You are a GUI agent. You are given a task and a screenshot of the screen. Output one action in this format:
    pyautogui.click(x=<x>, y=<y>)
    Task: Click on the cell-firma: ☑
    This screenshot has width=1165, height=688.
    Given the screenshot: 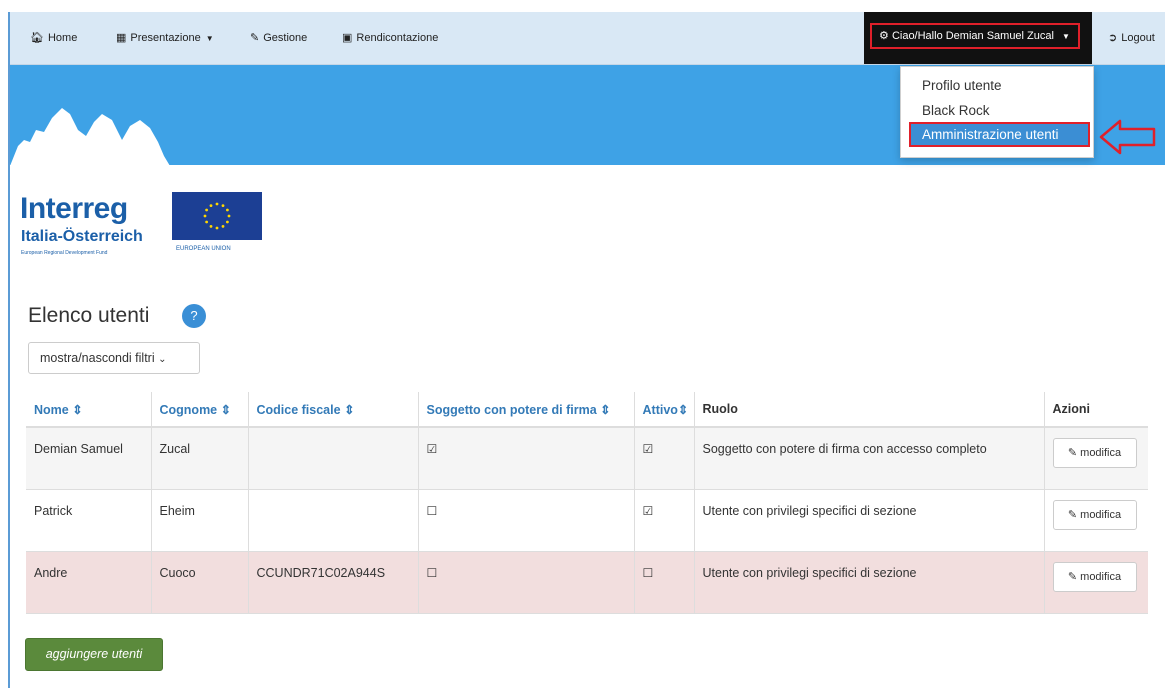 What is the action you would take?
    pyautogui.click(x=525, y=458)
    